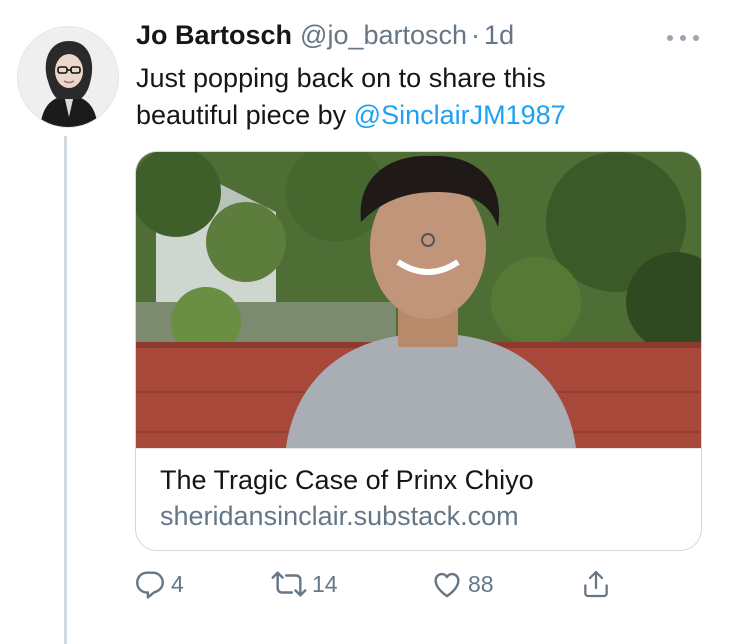 This screenshot has width=734, height=644. Describe the element at coordinates (289, 584) in the screenshot. I see `retweet-icon` at that location.